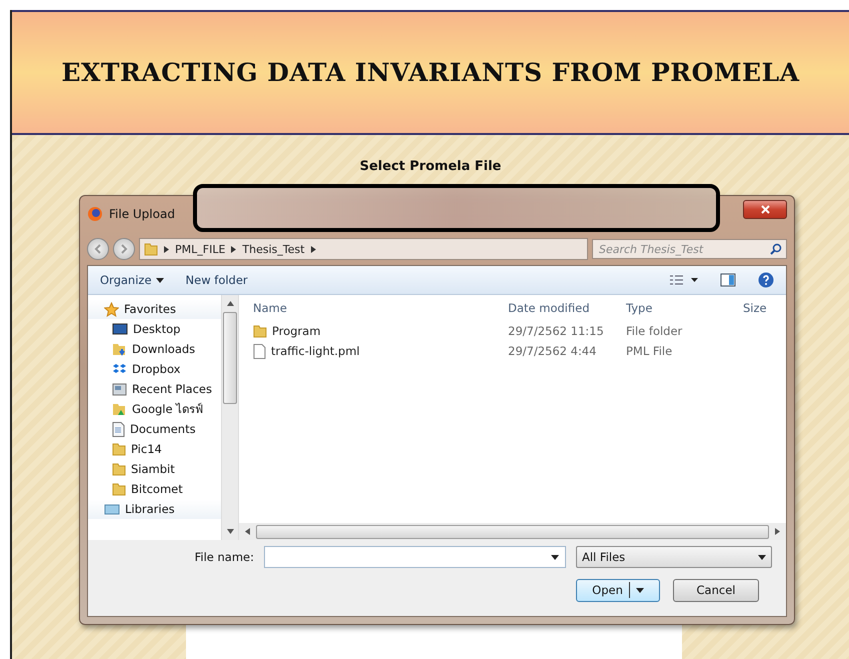 The width and height of the screenshot is (849, 659). I want to click on breadcrumb: Thesis_Test, so click(273, 249).